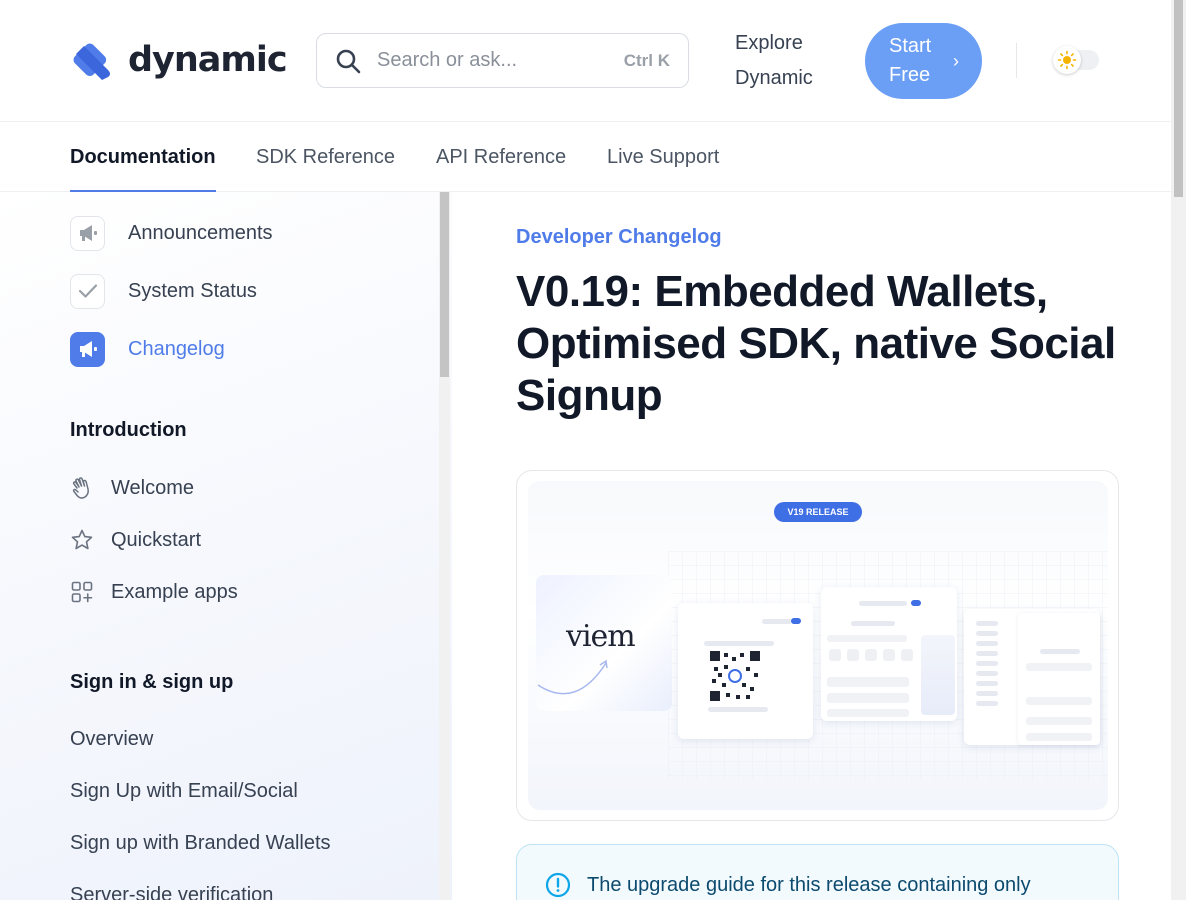  Describe the element at coordinates (93, 60) in the screenshot. I see `dynamic-logo-icon` at that location.